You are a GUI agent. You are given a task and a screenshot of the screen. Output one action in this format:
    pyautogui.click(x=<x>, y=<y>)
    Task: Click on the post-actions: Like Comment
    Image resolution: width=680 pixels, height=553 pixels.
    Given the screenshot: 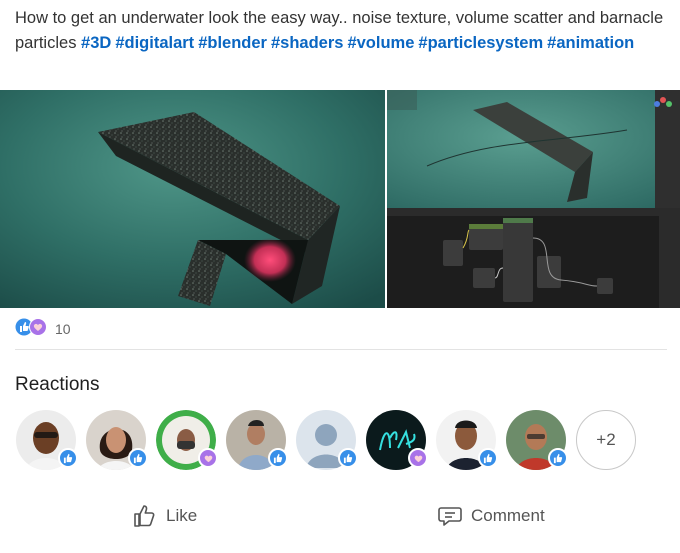 What is the action you would take?
    pyautogui.click(x=340, y=518)
    